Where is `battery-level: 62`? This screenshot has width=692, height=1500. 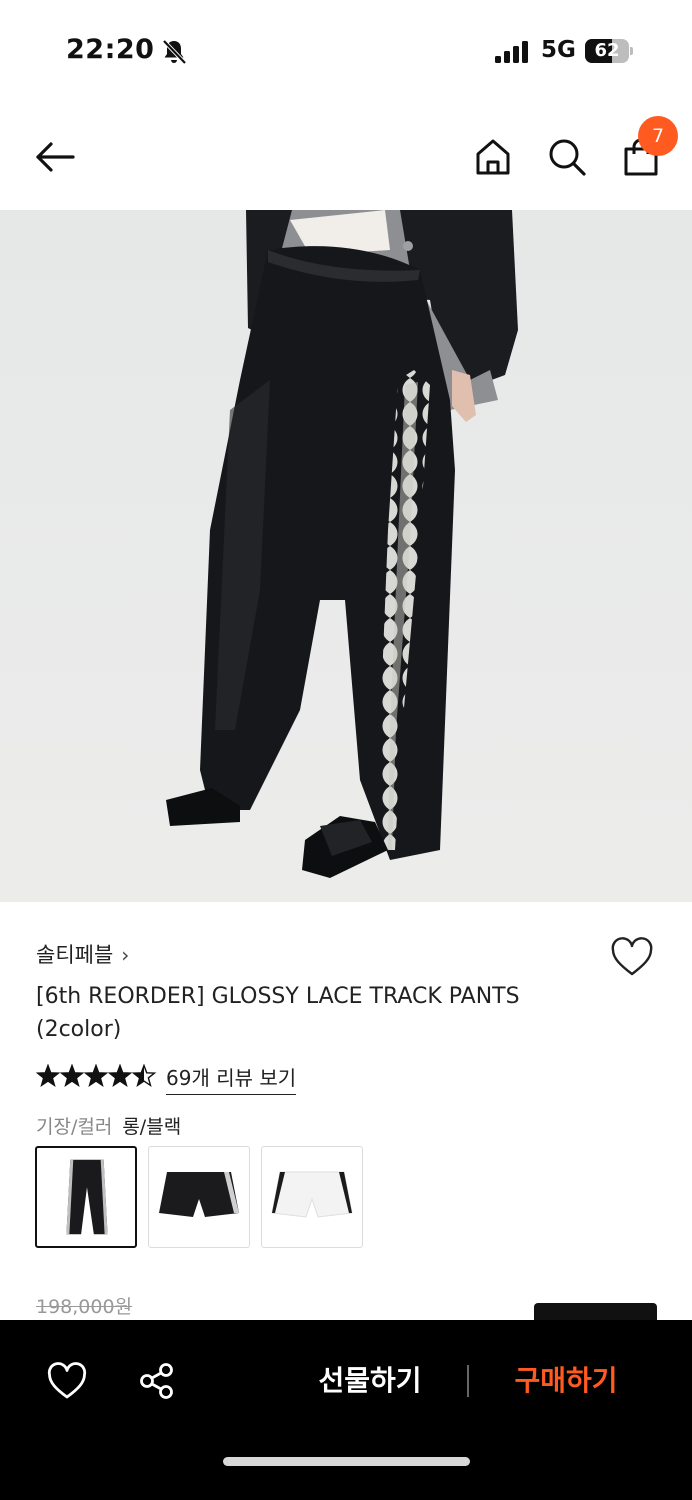
battery-level: 62 is located at coordinates (607, 50).